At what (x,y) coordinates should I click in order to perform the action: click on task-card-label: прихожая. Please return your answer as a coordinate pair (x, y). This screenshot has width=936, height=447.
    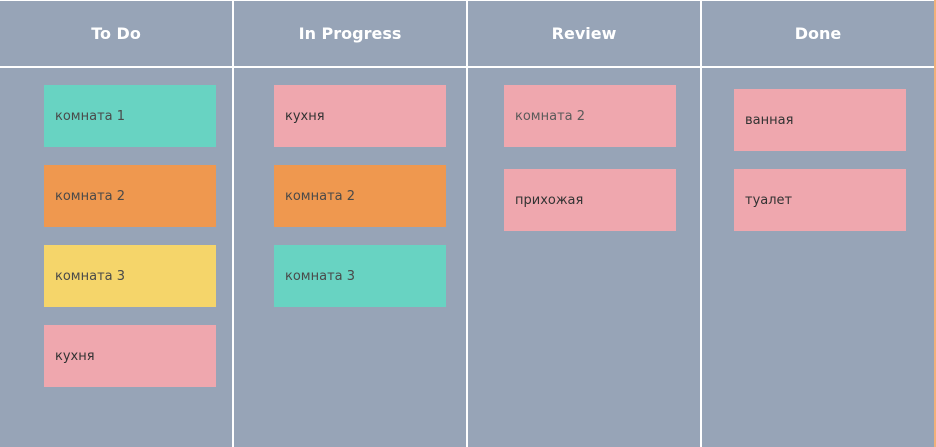
    Looking at the image, I should click on (549, 200).